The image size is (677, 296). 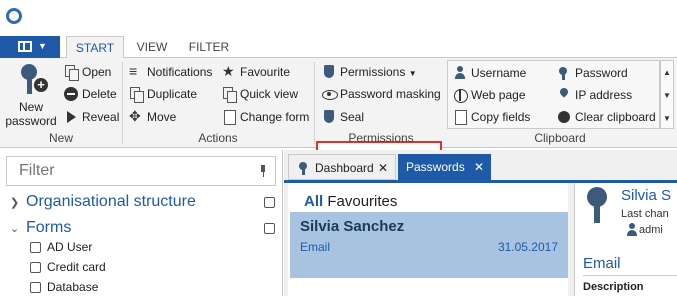 What do you see at coordinates (229, 95) in the screenshot?
I see `quick-view-icon` at bounding box center [229, 95].